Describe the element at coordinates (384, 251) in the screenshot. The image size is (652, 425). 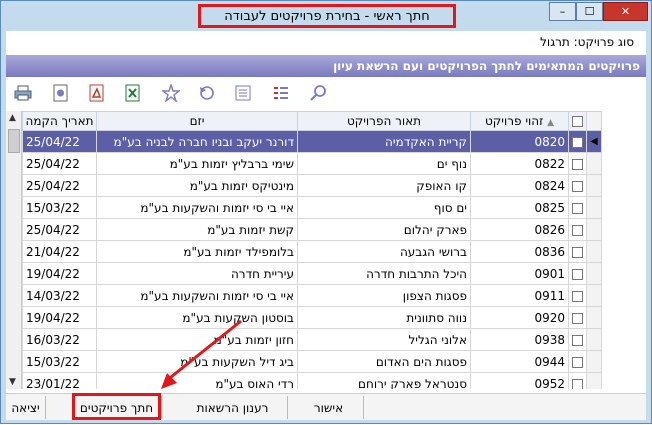
I see `cell-description: ברושי הגבעה` at that location.